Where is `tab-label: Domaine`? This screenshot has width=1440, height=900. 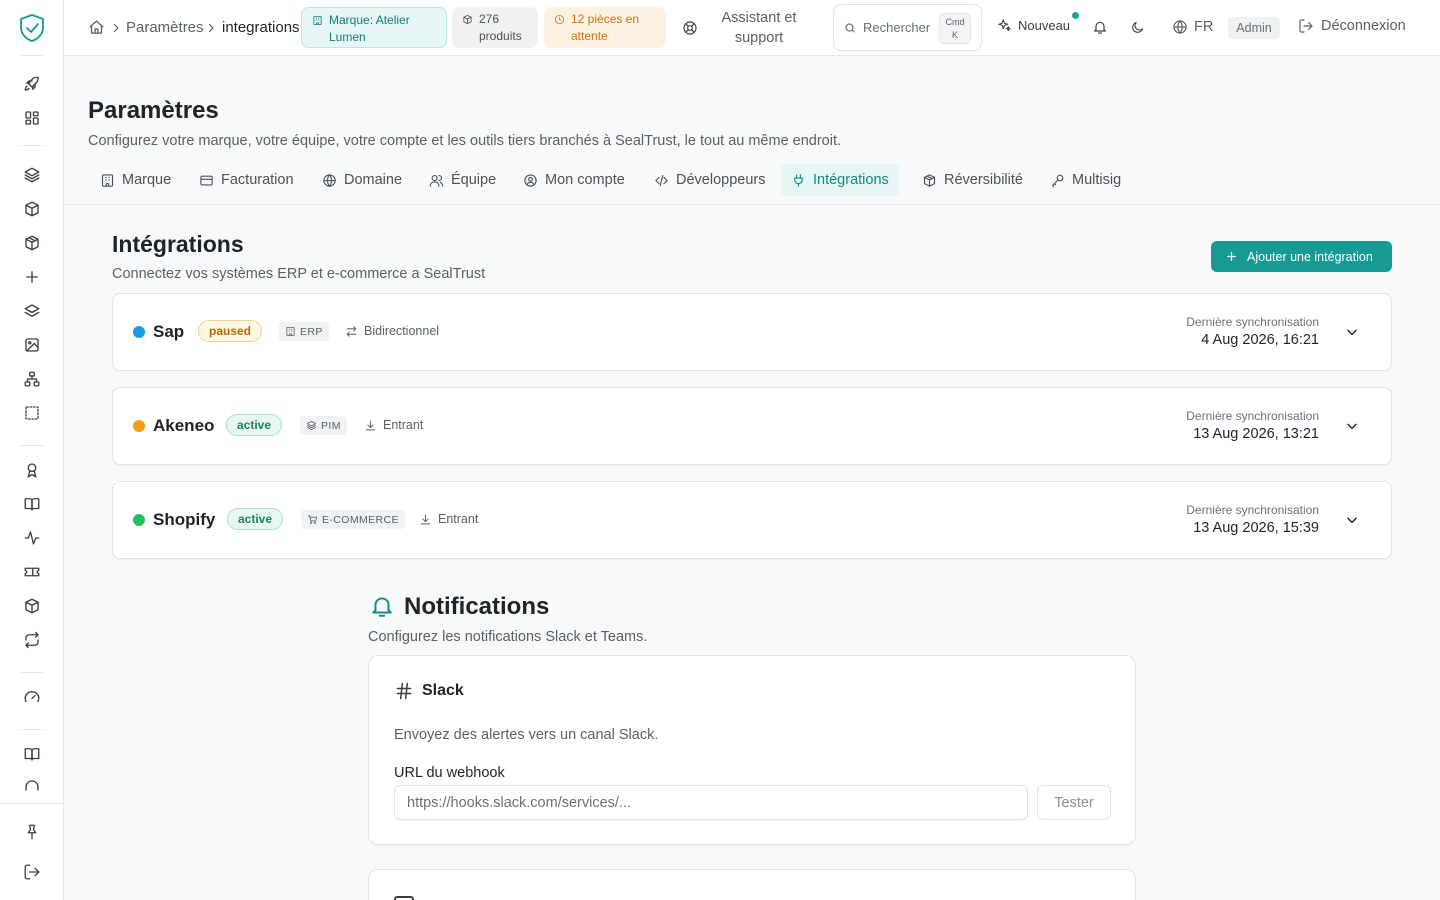
tab-label: Domaine is located at coordinates (373, 180).